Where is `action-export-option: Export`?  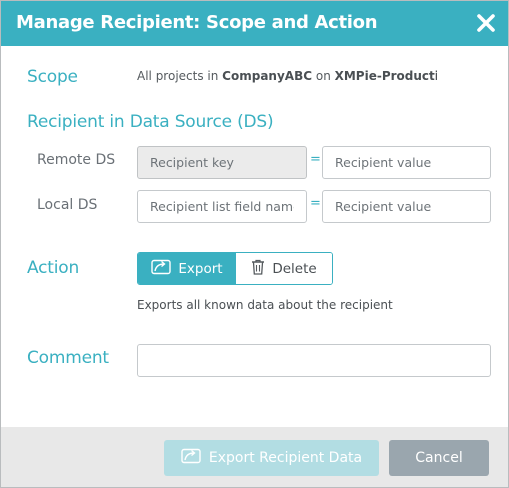
action-export-option: Export is located at coordinates (187, 268).